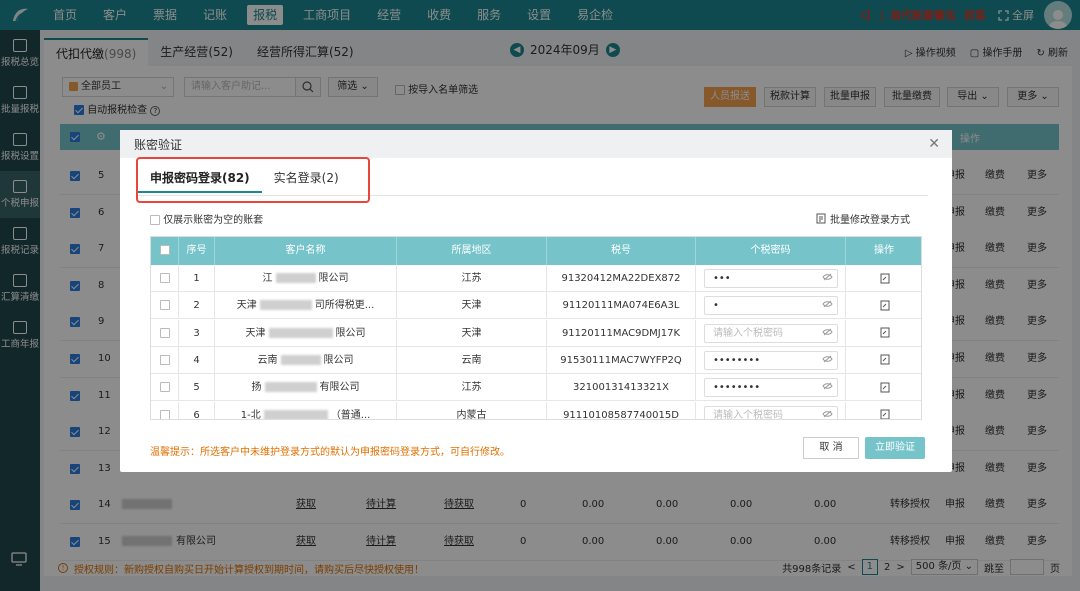 The width and height of the screenshot is (1080, 591). Describe the element at coordinates (197, 306) in the screenshot. I see `row-number: 2` at that location.